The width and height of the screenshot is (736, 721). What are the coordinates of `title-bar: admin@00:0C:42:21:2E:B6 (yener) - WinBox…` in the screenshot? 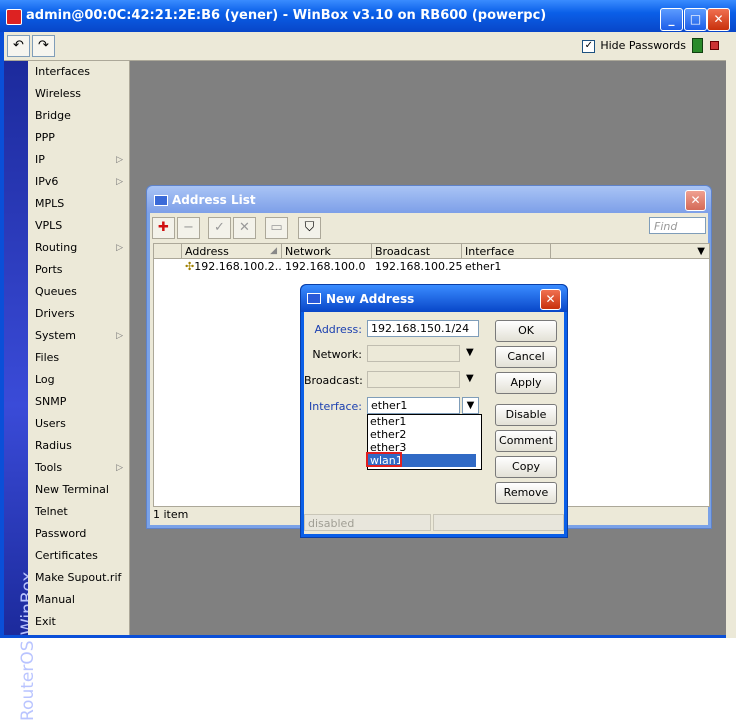 It's located at (368, 16).